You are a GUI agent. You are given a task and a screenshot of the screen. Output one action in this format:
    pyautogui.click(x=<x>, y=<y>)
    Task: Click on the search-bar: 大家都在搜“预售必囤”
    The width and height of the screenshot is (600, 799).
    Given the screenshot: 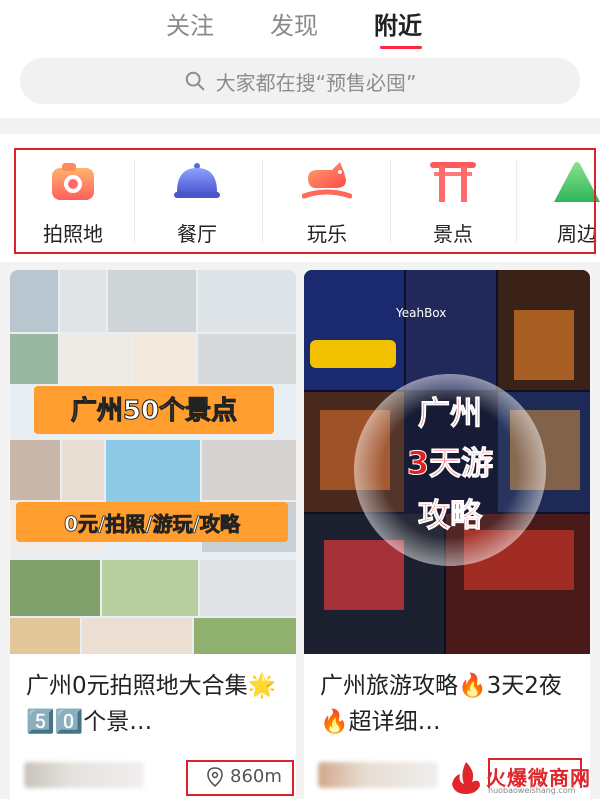 What is the action you would take?
    pyautogui.click(x=300, y=81)
    